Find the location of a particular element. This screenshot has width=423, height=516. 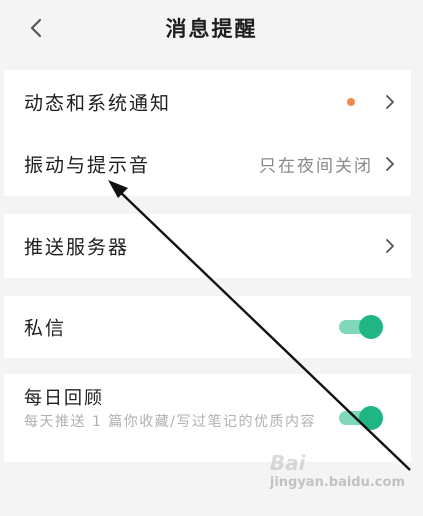

private-message-card: 私信 is located at coordinates (207, 327).